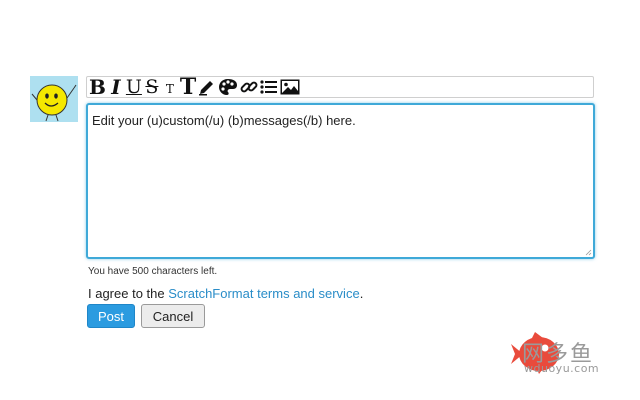  Describe the element at coordinates (249, 87) in the screenshot. I see `link-icon` at that location.